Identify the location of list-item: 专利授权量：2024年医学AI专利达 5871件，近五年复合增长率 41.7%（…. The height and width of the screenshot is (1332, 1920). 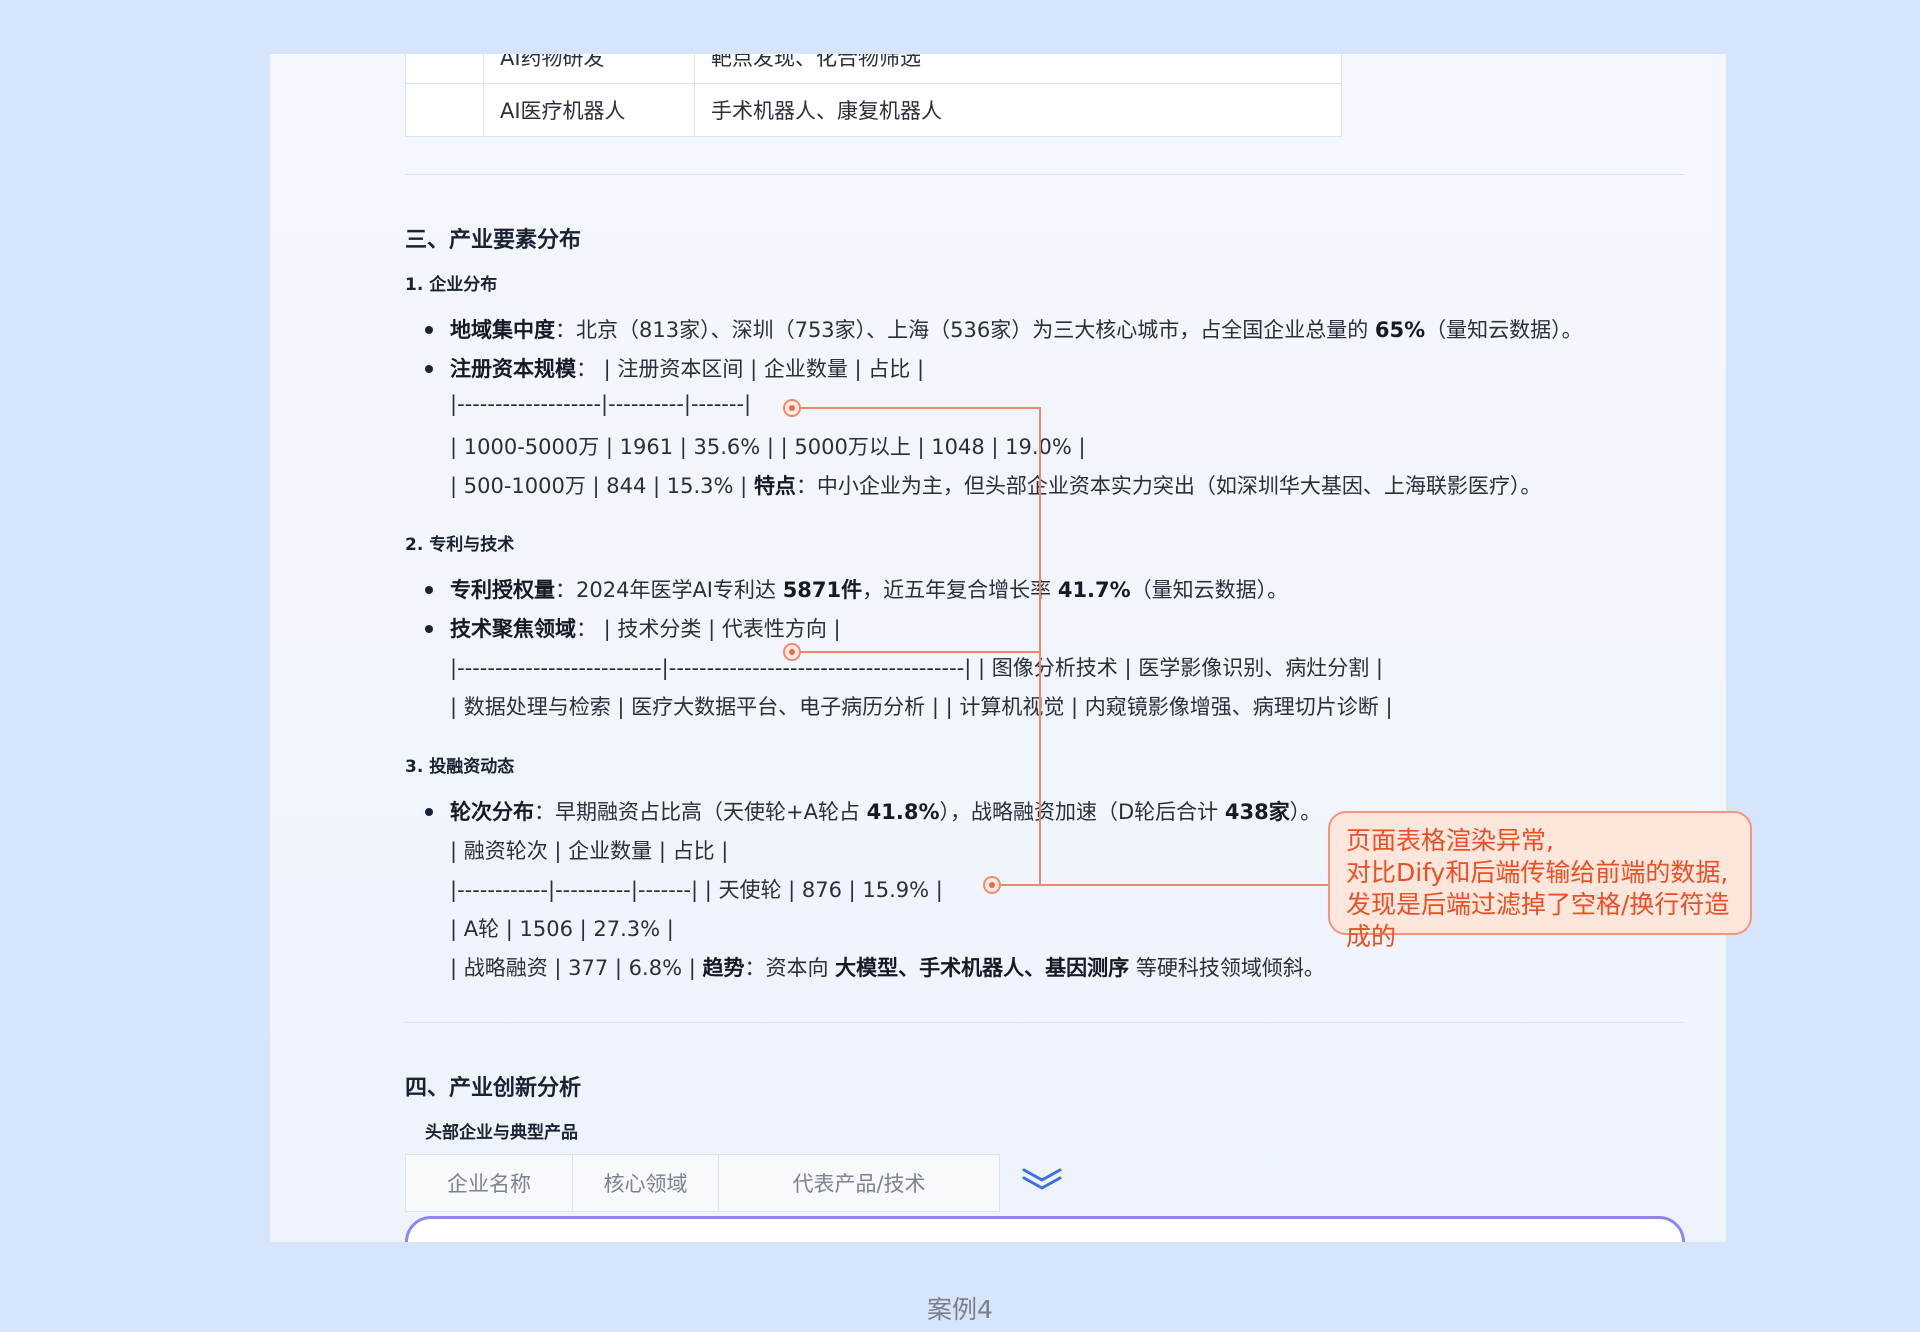
(869, 590).